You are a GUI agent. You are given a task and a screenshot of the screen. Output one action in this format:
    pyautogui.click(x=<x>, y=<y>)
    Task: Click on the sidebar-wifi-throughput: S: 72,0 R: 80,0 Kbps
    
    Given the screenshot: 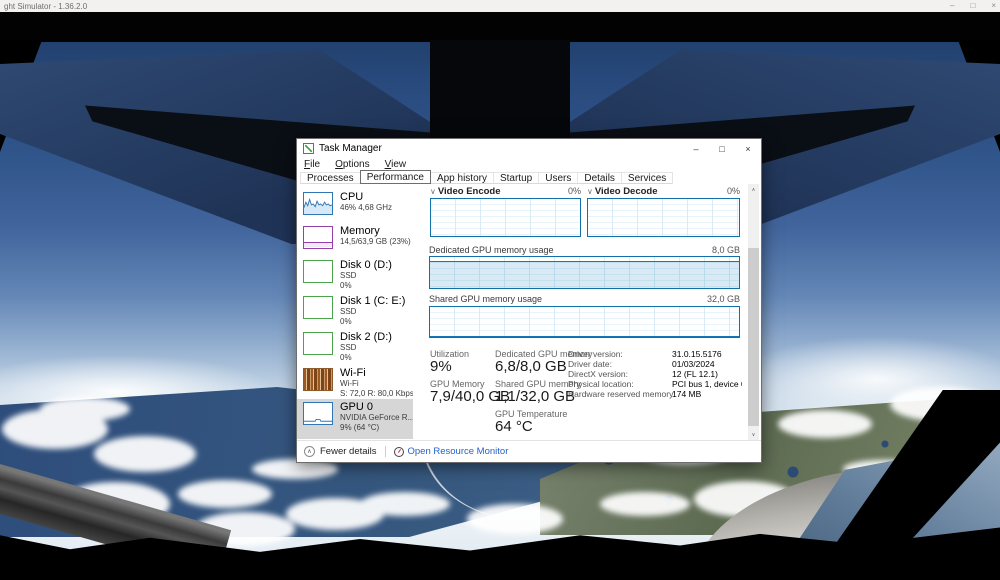 What is the action you would take?
    pyautogui.click(x=376, y=393)
    